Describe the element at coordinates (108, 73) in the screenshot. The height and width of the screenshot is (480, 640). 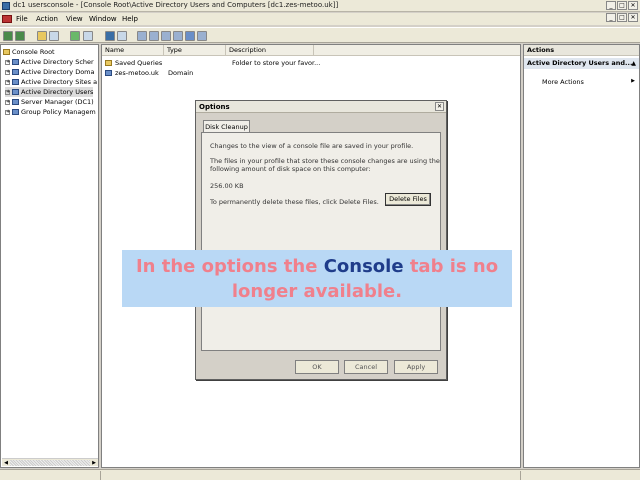
I see `domain-icon` at that location.